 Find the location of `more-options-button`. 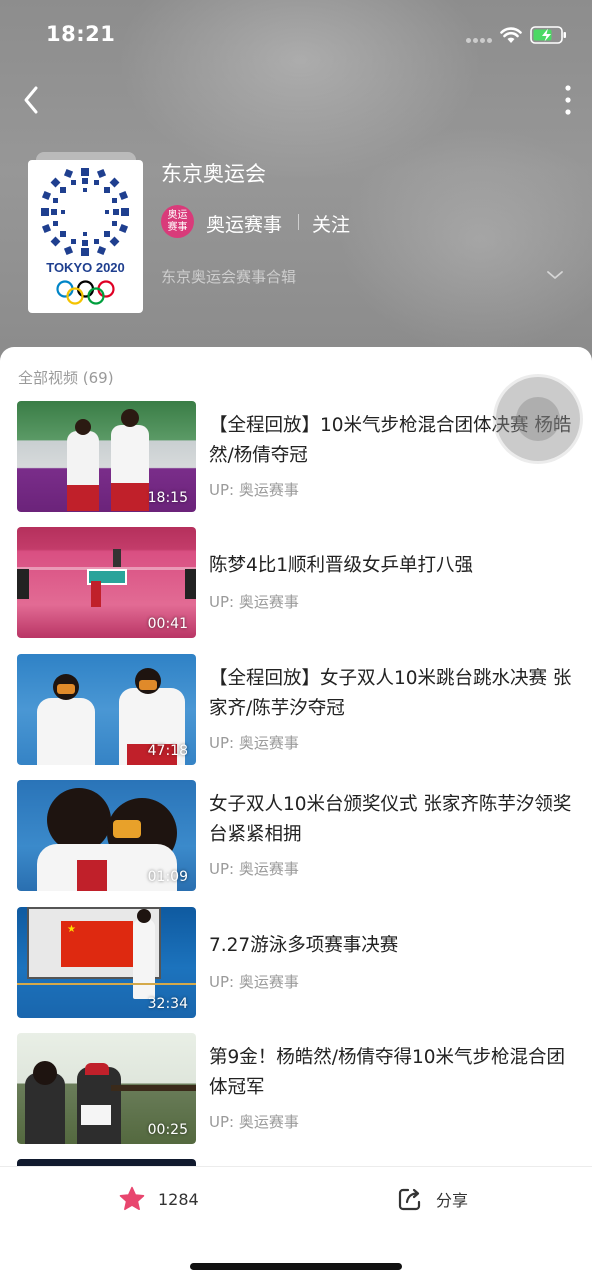

more-options-button is located at coordinates (568, 100).